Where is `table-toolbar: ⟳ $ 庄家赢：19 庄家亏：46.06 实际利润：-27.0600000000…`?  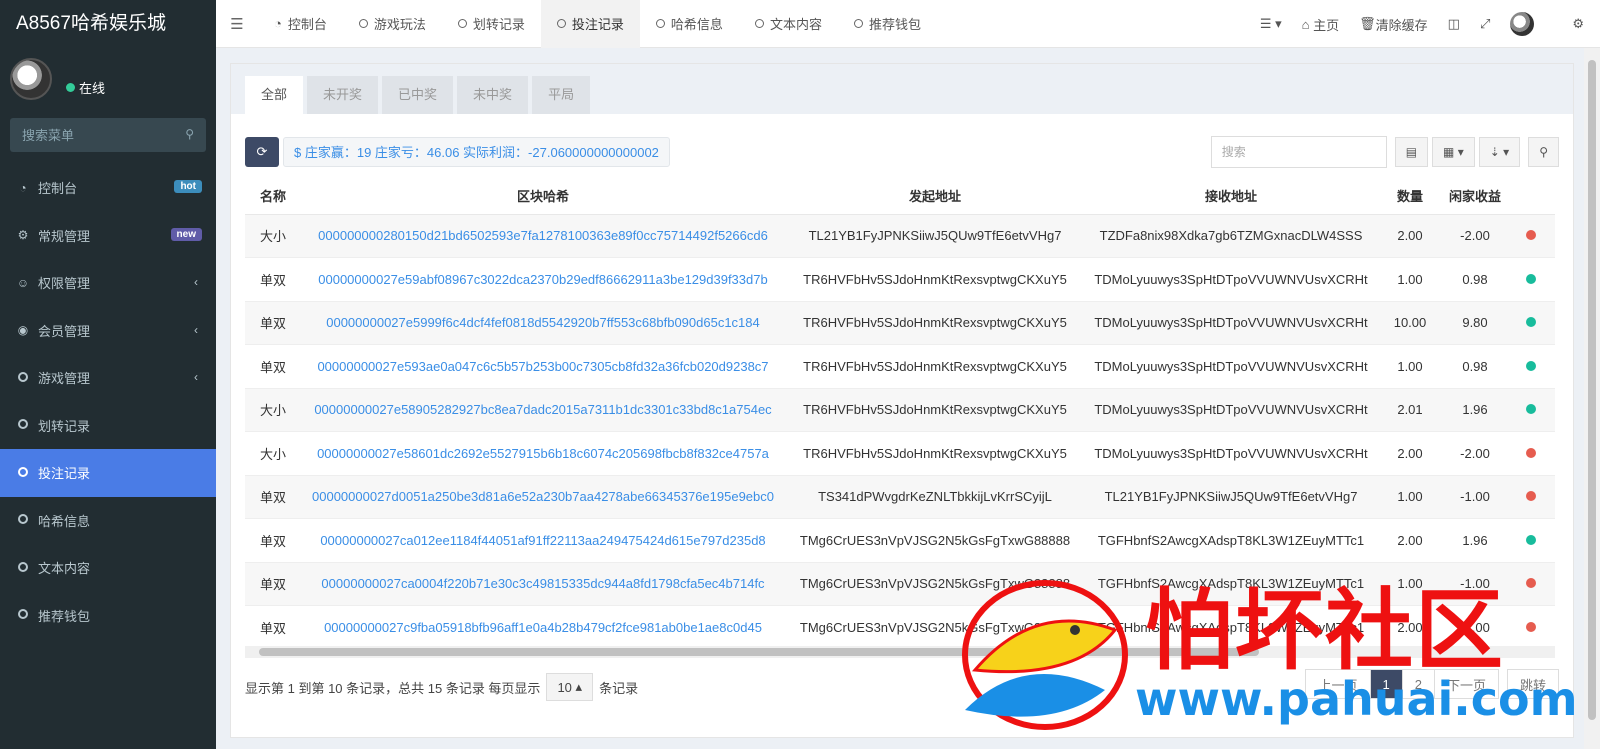 table-toolbar: ⟳ $ 庄家赢：19 庄家亏：46.06 实际利润：-27.0600000000… is located at coordinates (902, 152).